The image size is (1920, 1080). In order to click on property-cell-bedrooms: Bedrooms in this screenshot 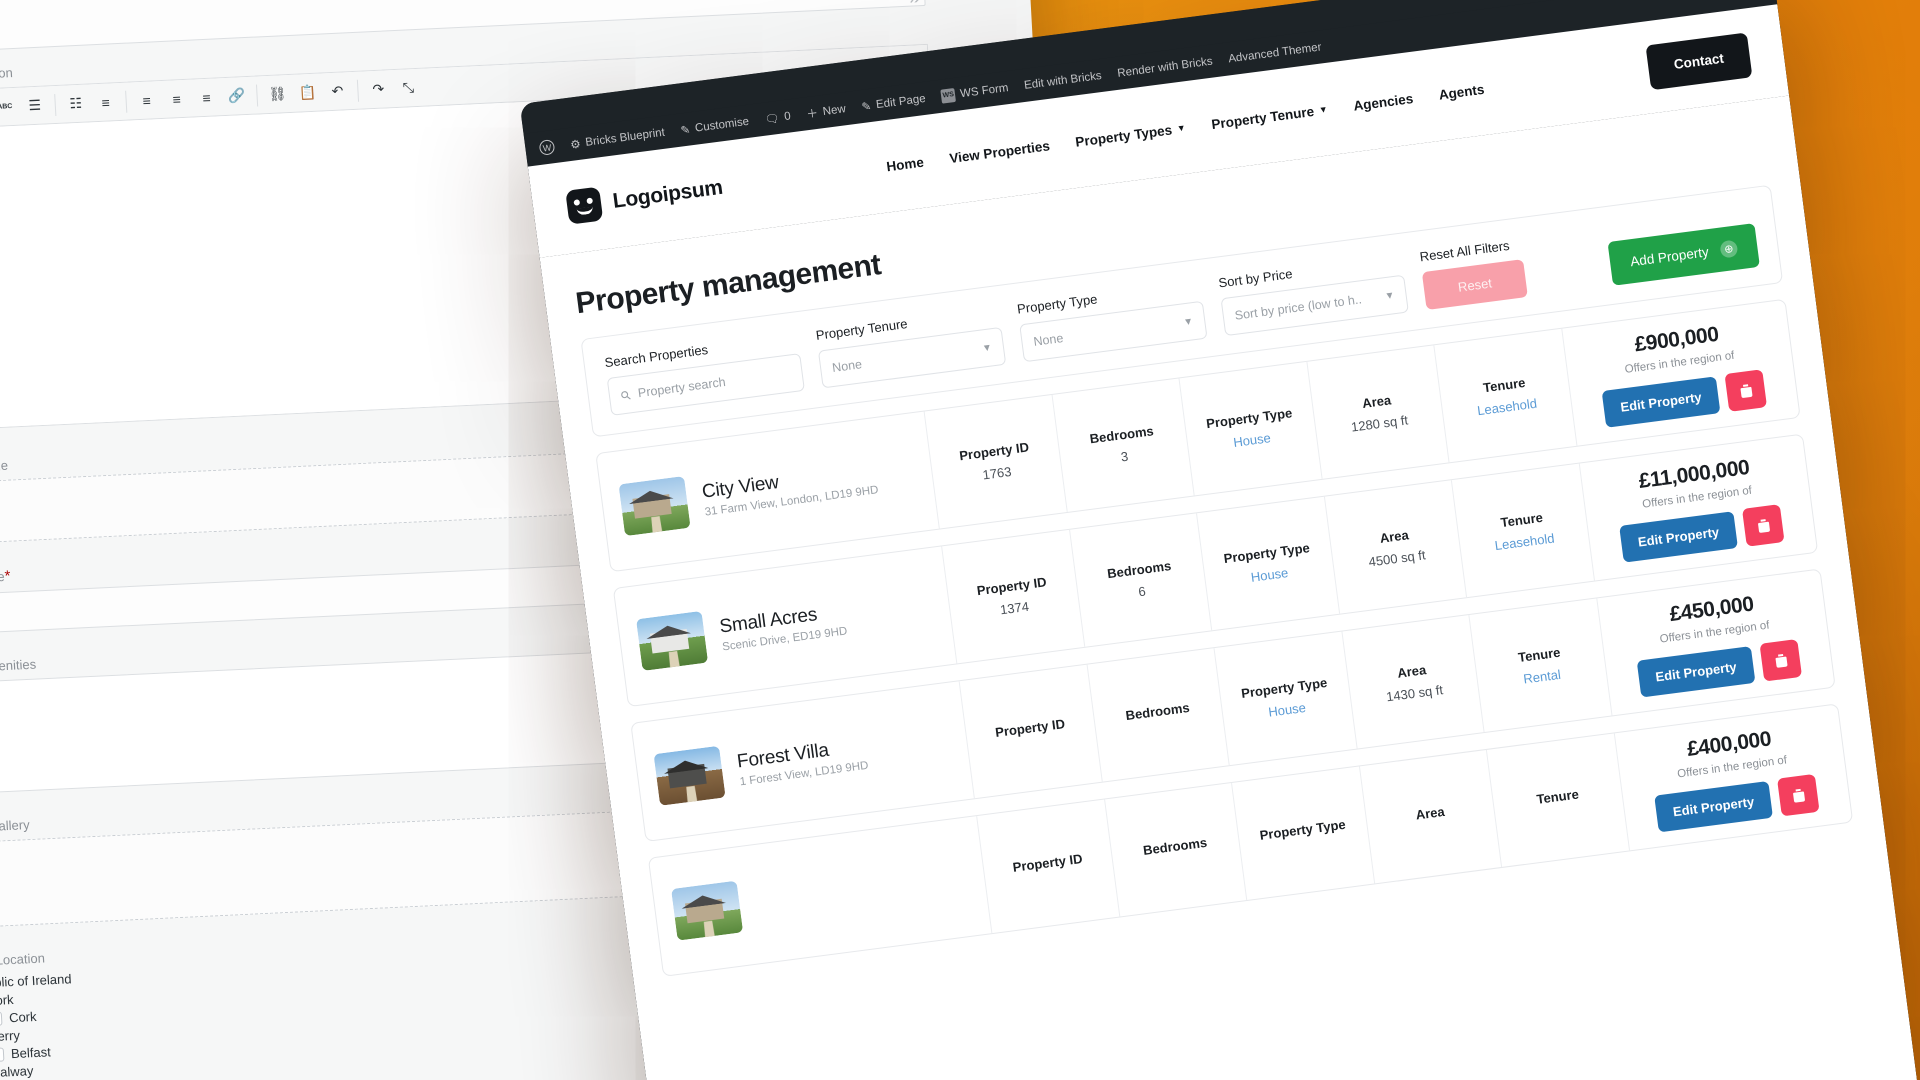, I will do `click(1157, 715)`.